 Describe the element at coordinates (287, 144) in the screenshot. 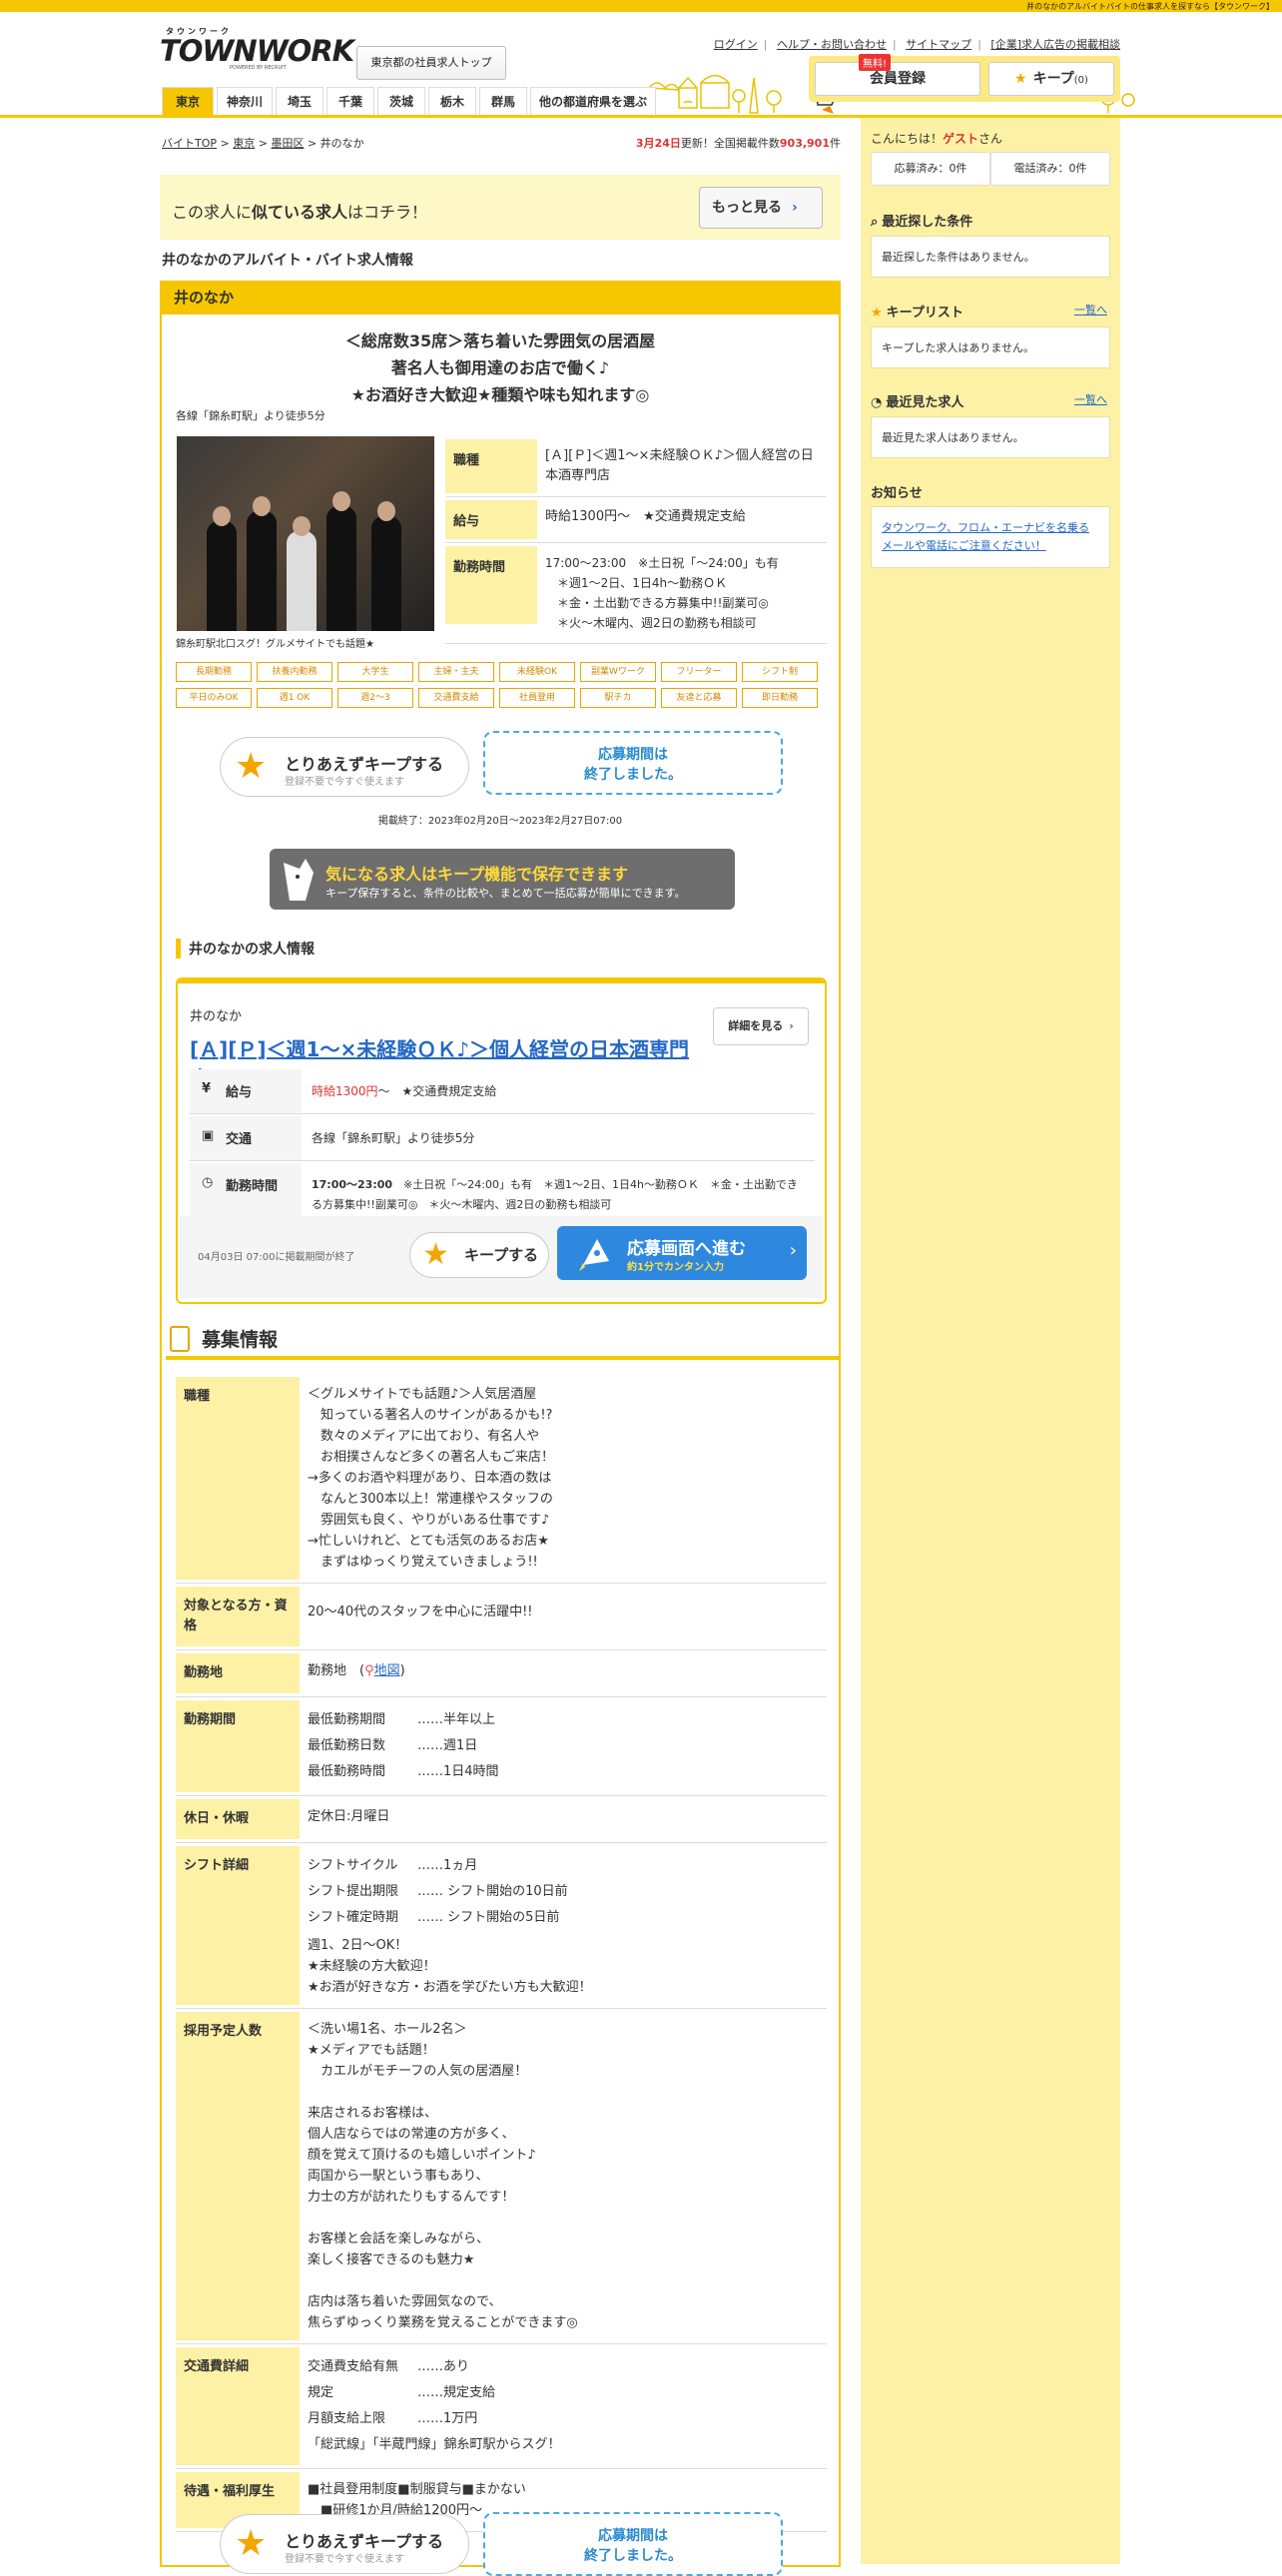

I see `breadcrumb-sumida: 墨田区` at that location.